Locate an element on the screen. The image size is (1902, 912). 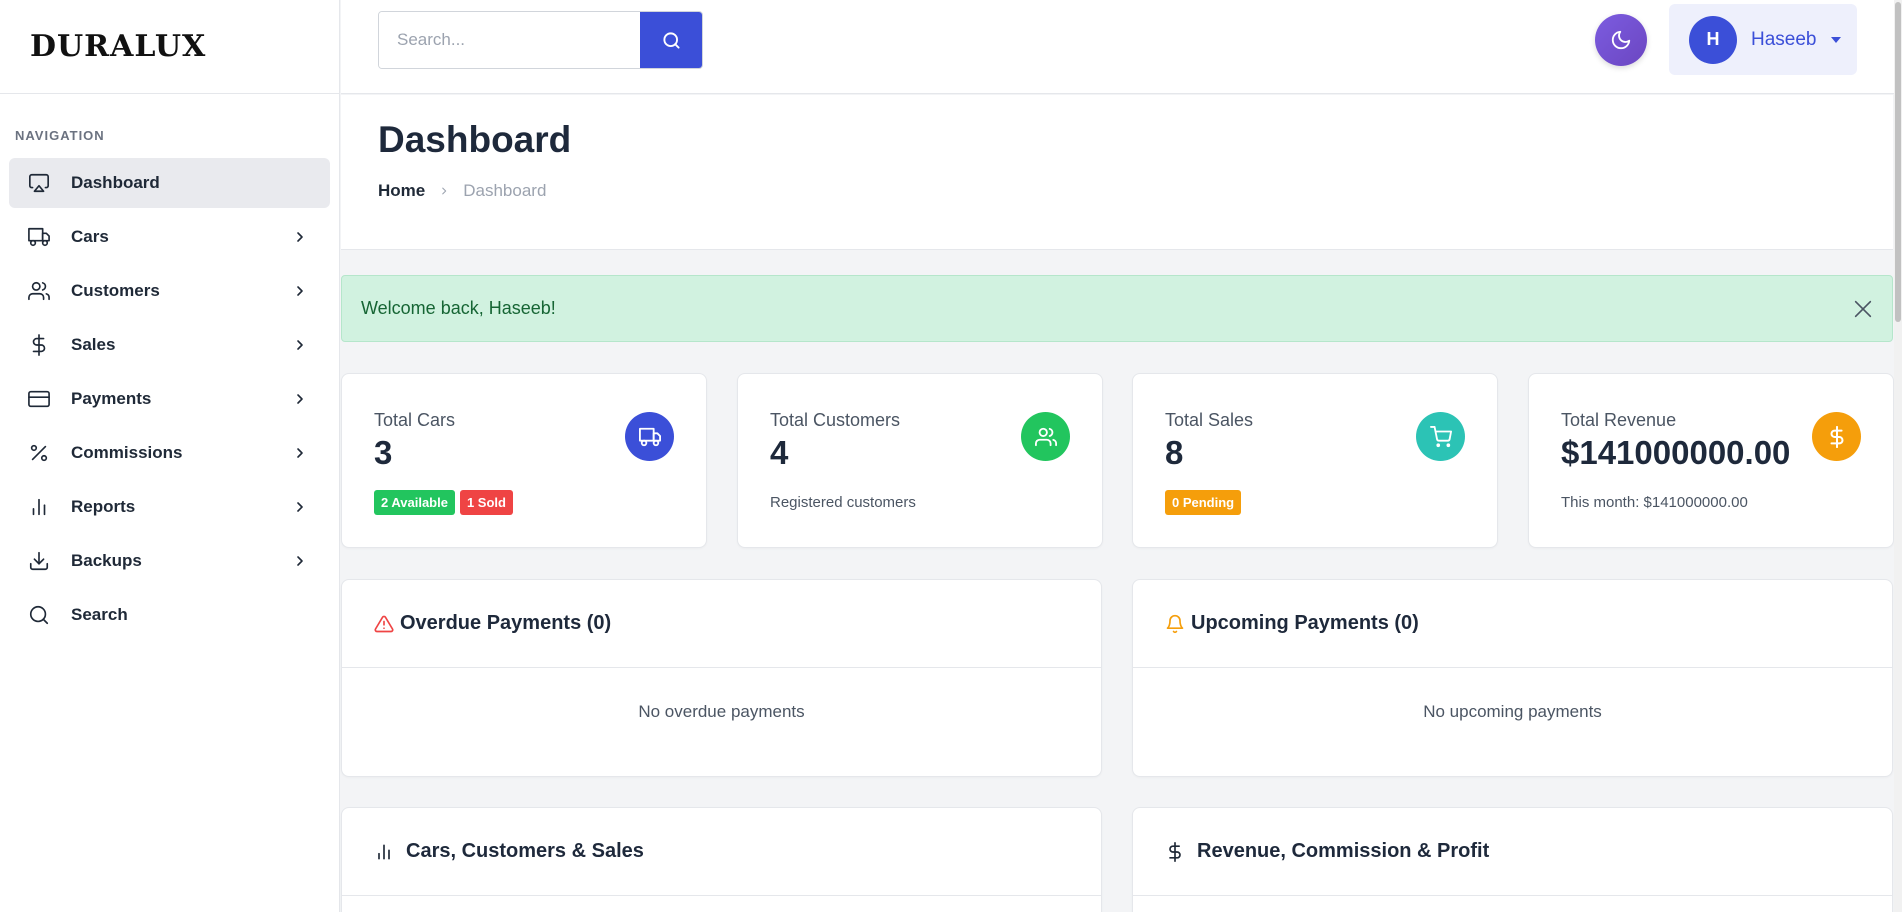
revenue-commission-profit-chart-card: Revenue, Commission & Profit is located at coordinates (1512, 859).